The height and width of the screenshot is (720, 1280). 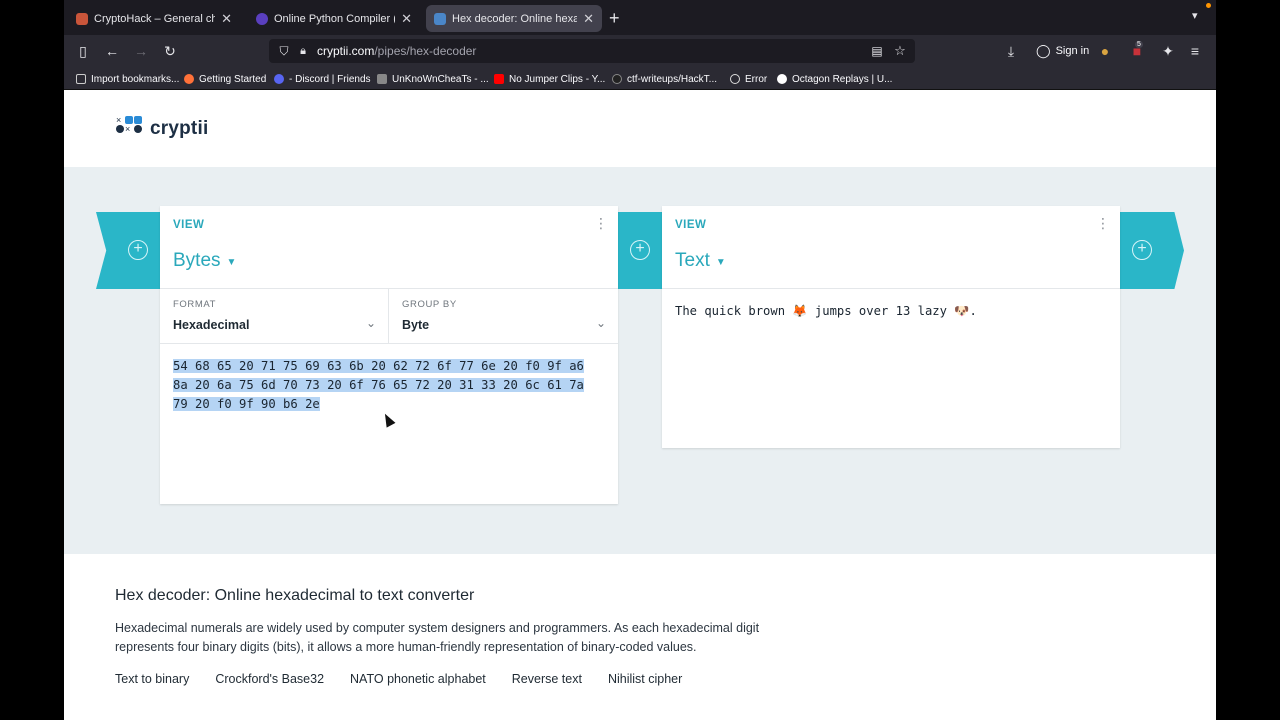 I want to click on reader-view-icon: ▤, so click(x=877, y=51).